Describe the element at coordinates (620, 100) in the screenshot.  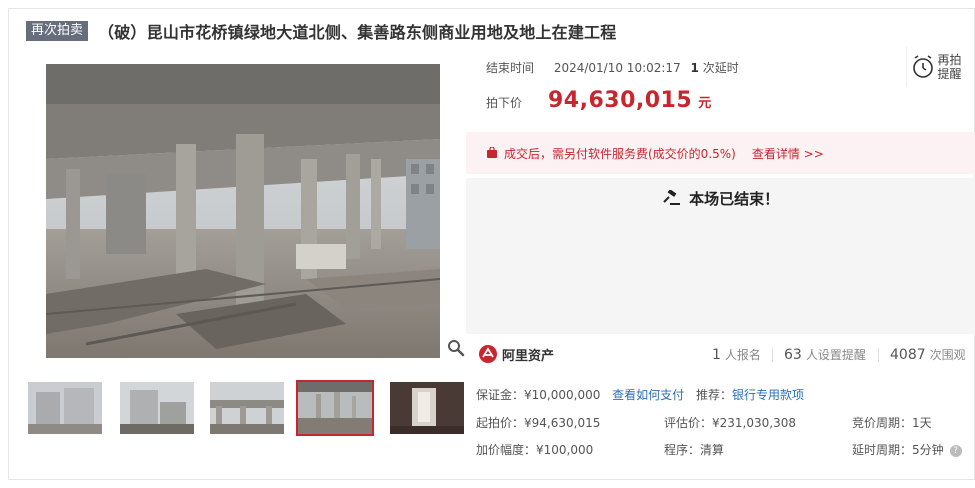
I see `final-price-value: 94,630,015` at that location.